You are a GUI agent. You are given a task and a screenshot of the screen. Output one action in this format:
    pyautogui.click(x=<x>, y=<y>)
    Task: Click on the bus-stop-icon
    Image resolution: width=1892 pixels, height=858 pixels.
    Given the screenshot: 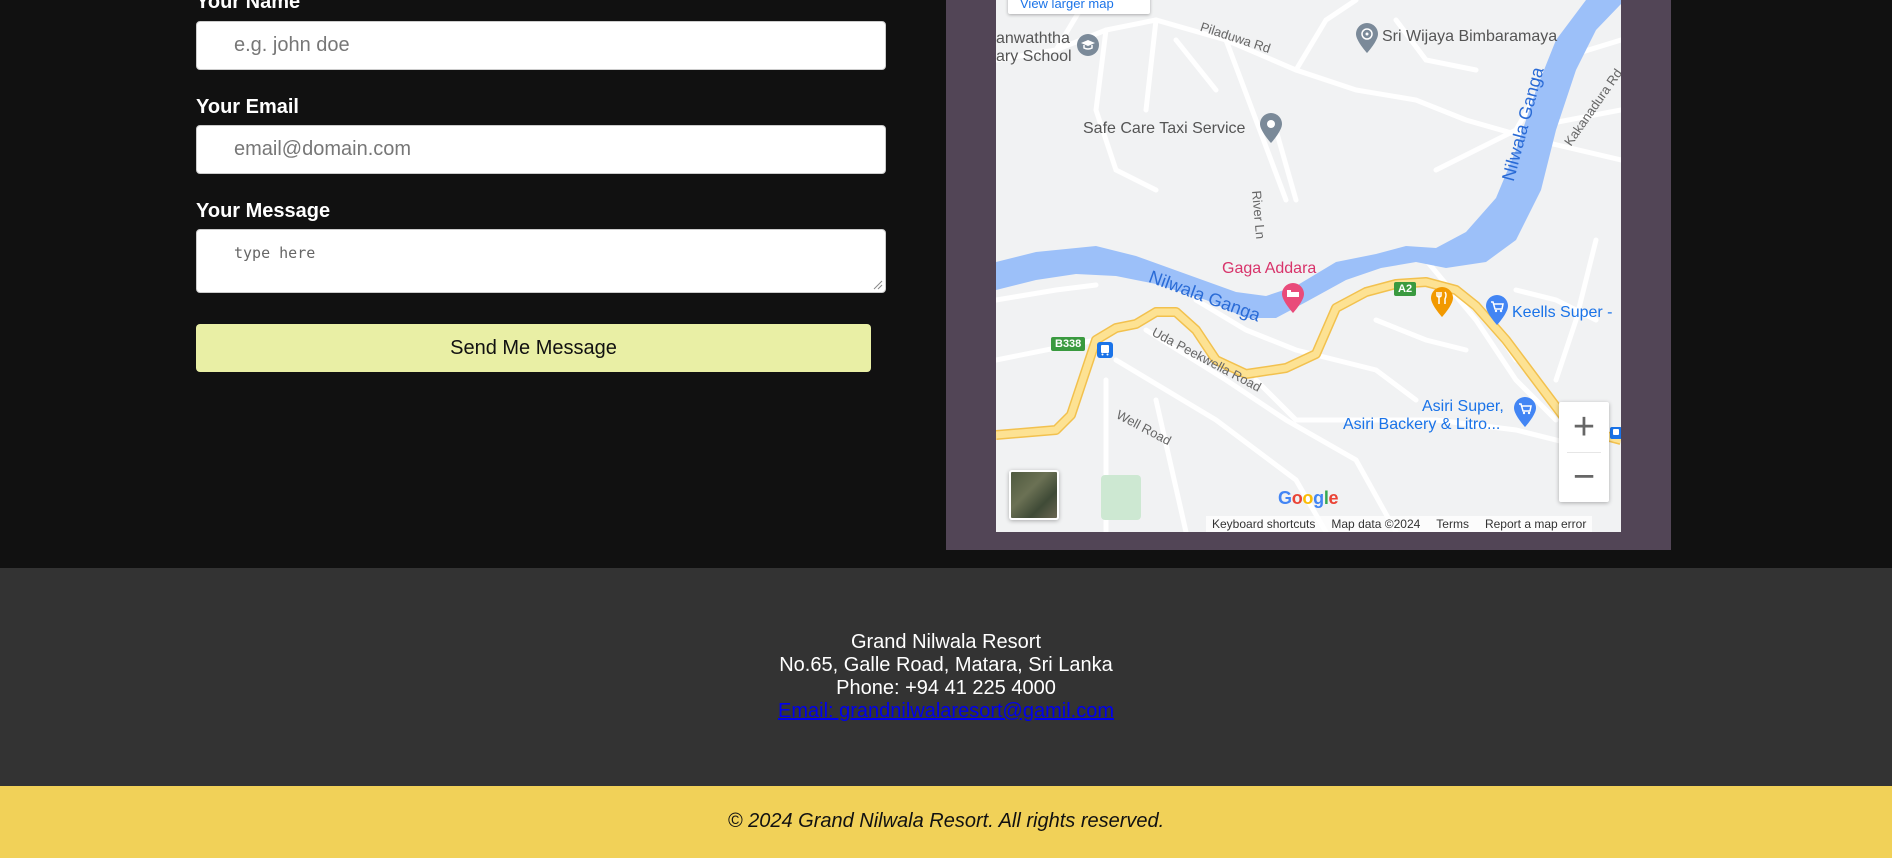 What is the action you would take?
    pyautogui.click(x=1105, y=350)
    